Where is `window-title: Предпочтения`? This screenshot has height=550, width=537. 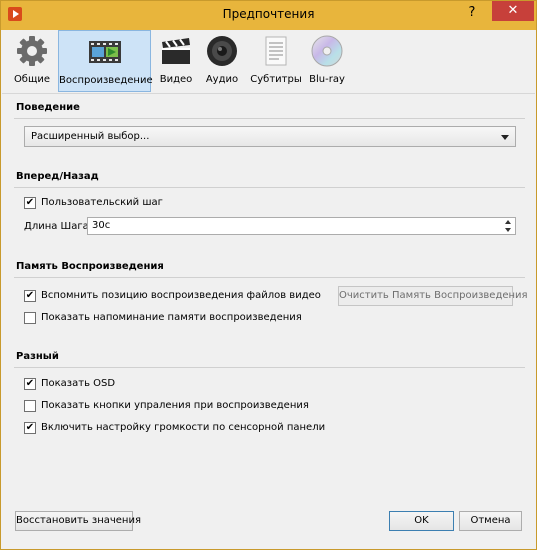
window-title: Предпочтения is located at coordinates (268, 14).